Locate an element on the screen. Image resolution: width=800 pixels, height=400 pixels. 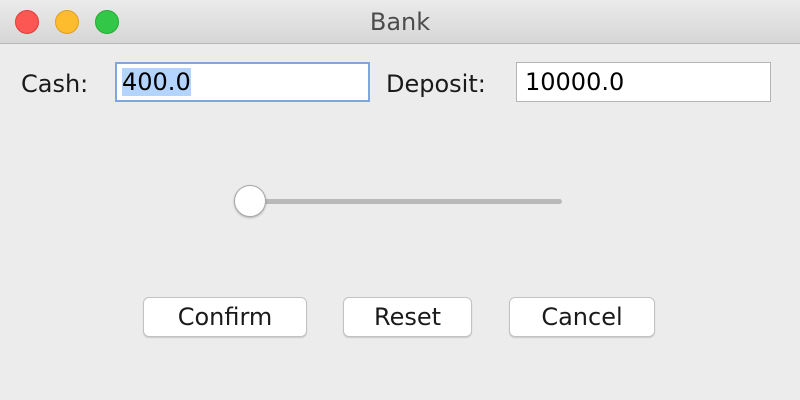
slider-thumb is located at coordinates (250, 201).